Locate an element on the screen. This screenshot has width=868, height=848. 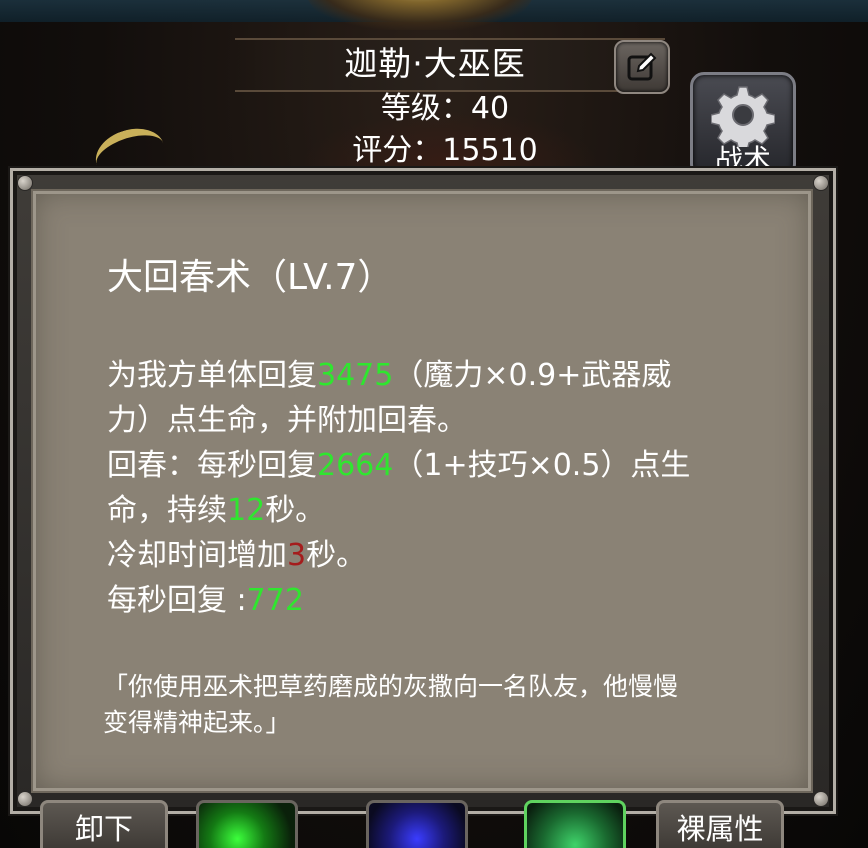
regen-value: 2664 is located at coordinates (355, 465).